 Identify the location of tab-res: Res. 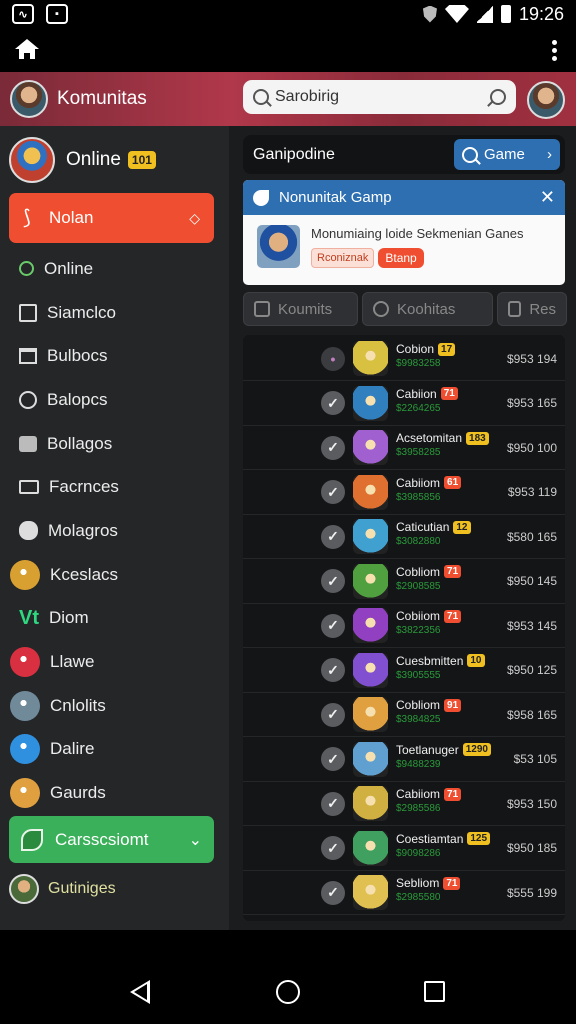
(532, 309).